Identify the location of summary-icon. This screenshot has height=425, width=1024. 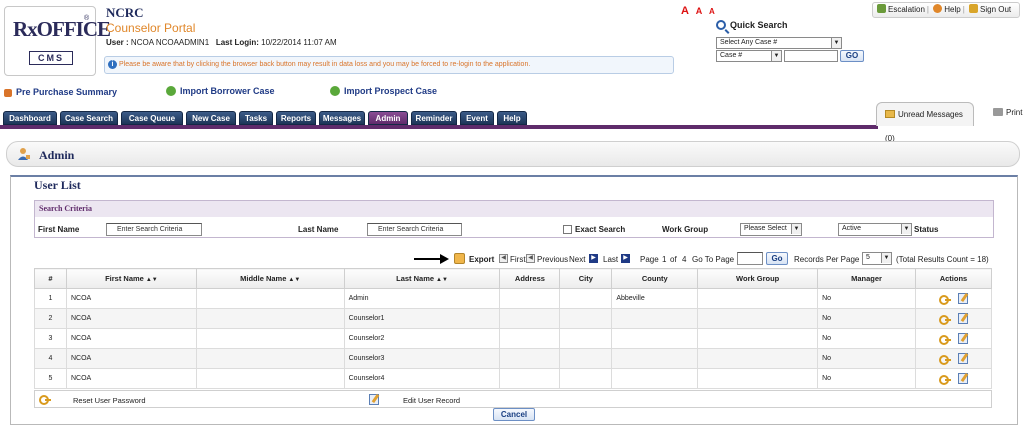
(8, 93).